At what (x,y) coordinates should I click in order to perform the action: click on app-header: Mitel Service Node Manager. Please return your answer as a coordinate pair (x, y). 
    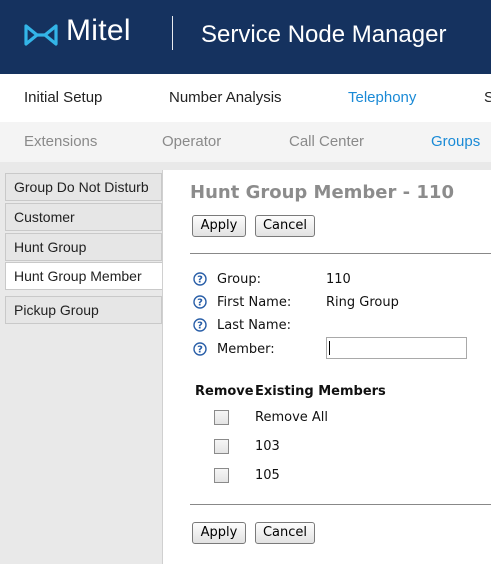
    Looking at the image, I should click on (245, 37).